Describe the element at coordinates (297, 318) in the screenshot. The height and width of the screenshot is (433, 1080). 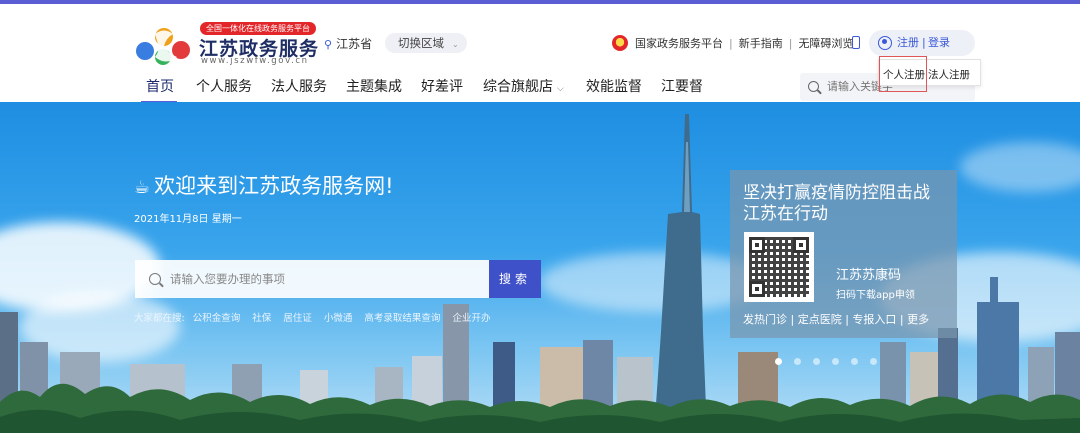
I see `hot-search-item: 居住证` at that location.